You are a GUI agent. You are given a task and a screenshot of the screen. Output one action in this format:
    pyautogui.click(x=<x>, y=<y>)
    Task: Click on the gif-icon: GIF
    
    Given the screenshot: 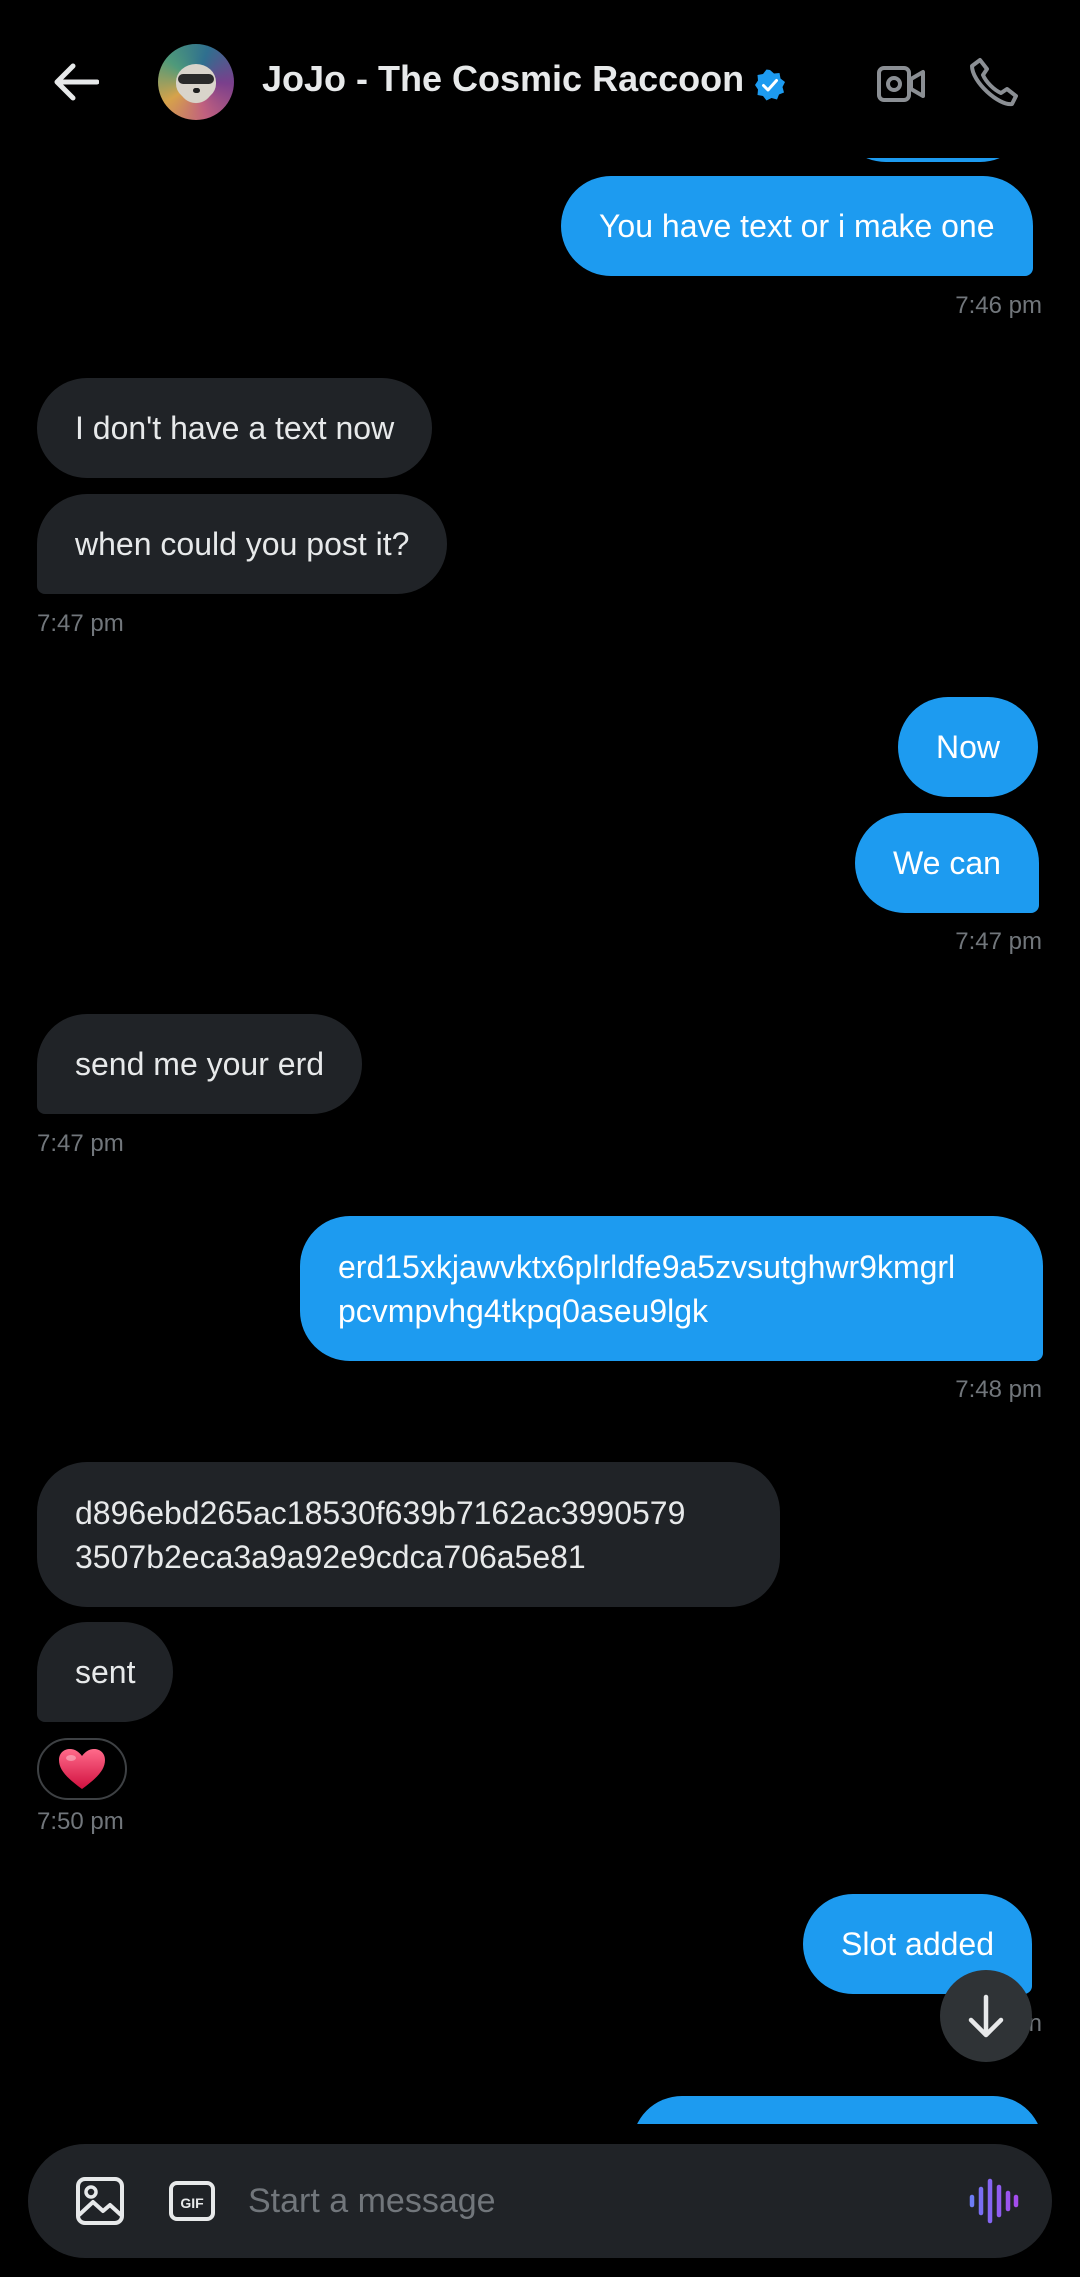 What is the action you would take?
    pyautogui.click(x=192, y=2201)
    